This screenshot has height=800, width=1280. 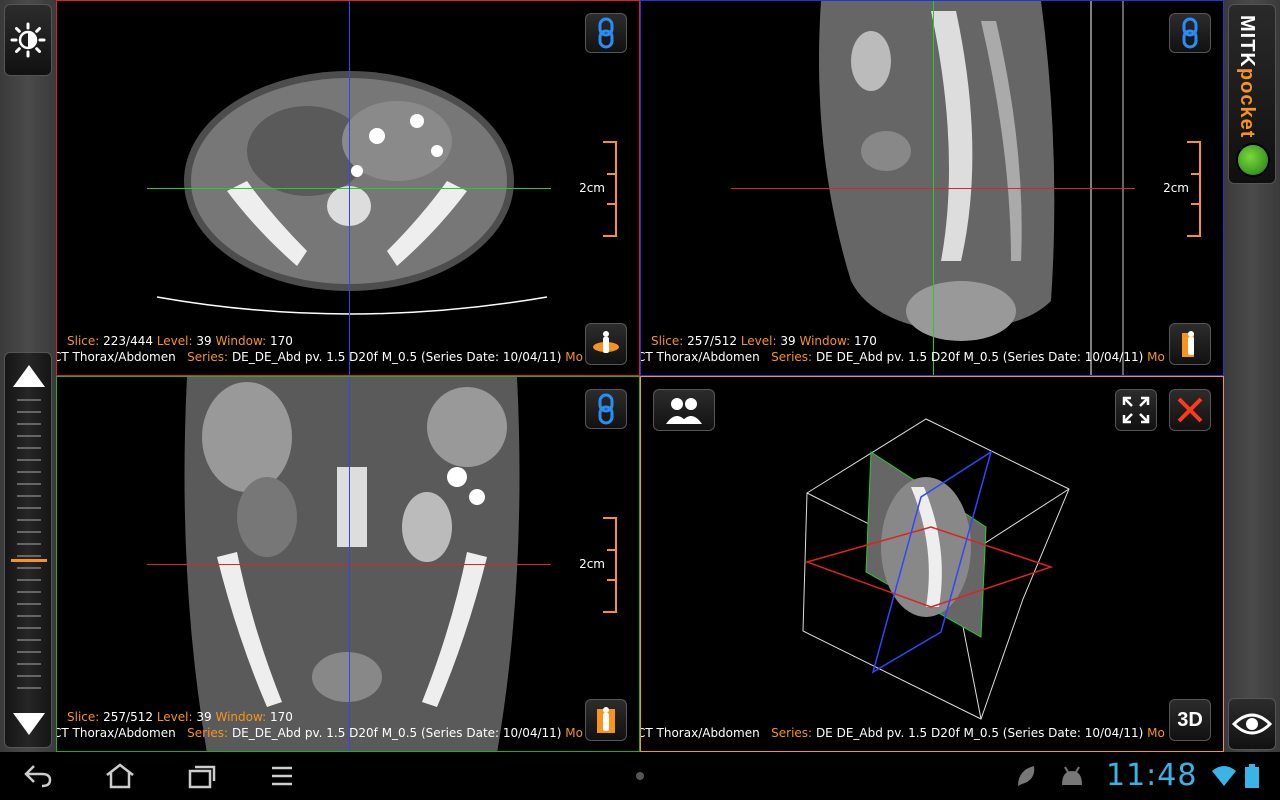 What do you see at coordinates (1224, 776) in the screenshot?
I see `wifi-icon` at bounding box center [1224, 776].